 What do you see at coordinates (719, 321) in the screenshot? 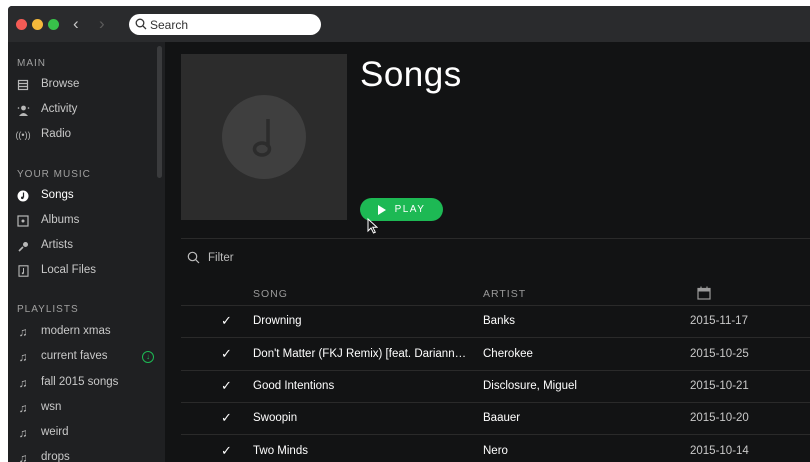
I see `song-date-added: 2015-11-17` at bounding box center [719, 321].